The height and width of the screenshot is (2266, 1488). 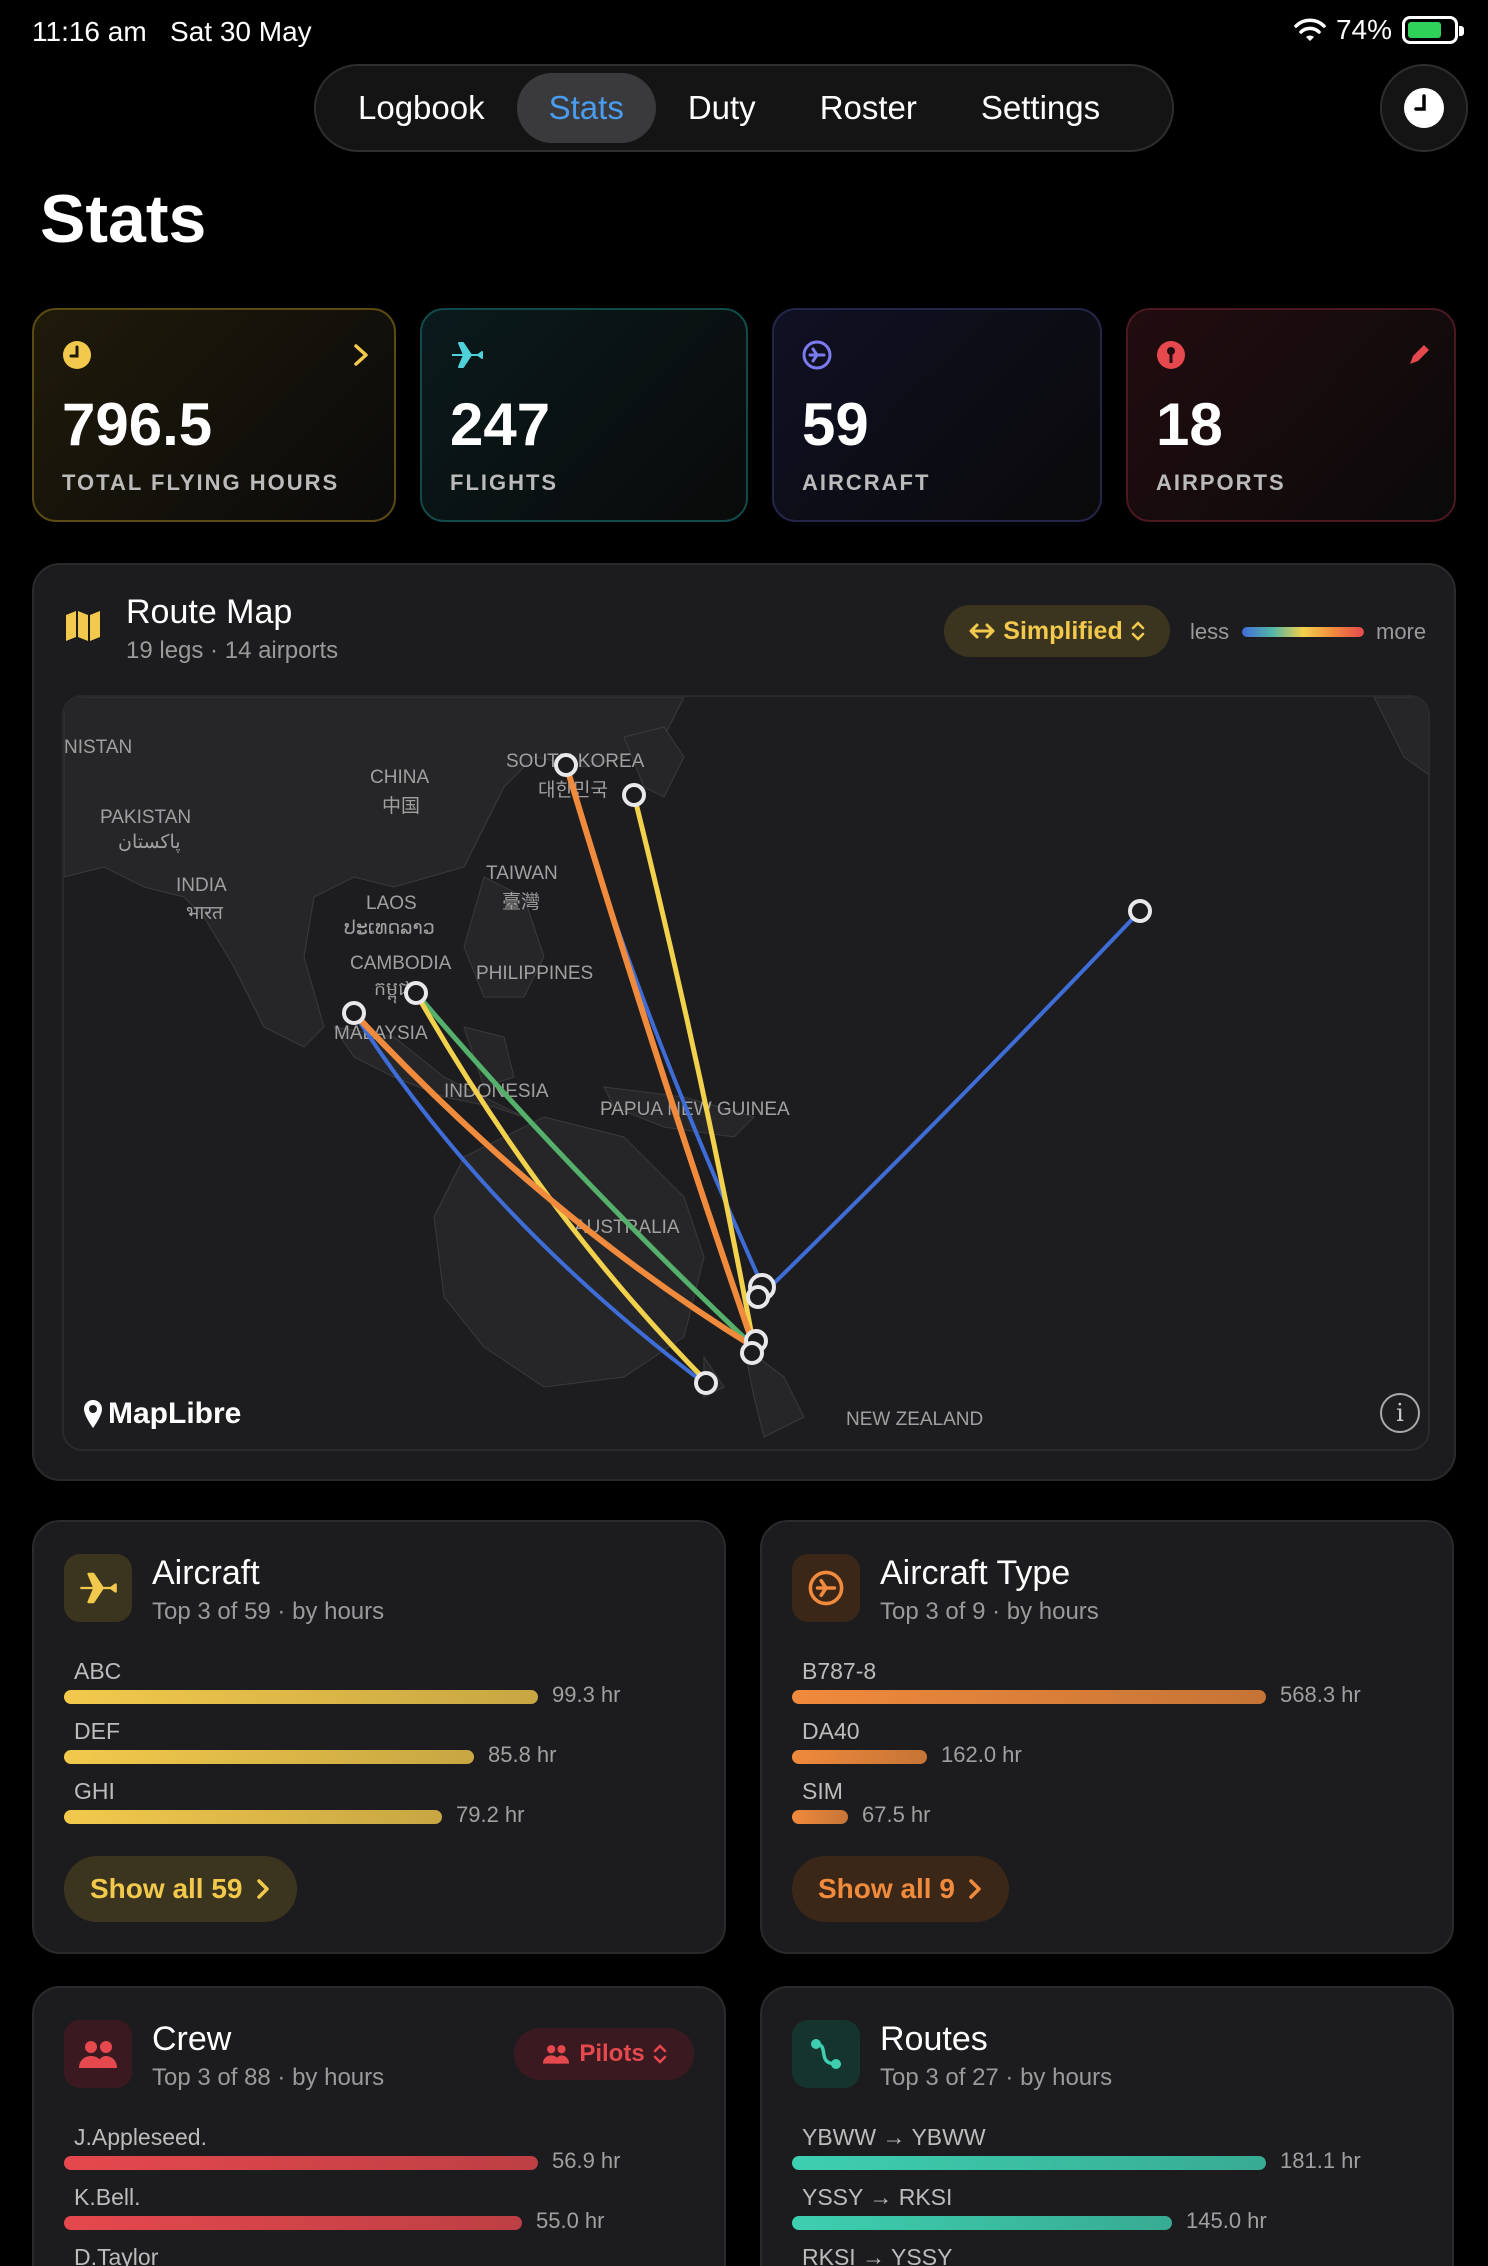 What do you see at coordinates (504, 482) in the screenshot?
I see `stat-label: FLIGHTS` at bounding box center [504, 482].